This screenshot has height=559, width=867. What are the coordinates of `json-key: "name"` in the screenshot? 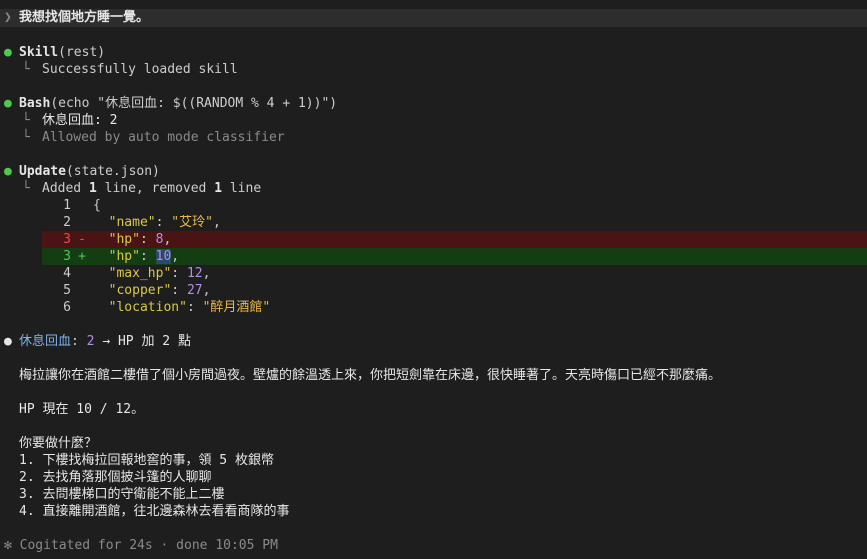 It's located at (132, 222).